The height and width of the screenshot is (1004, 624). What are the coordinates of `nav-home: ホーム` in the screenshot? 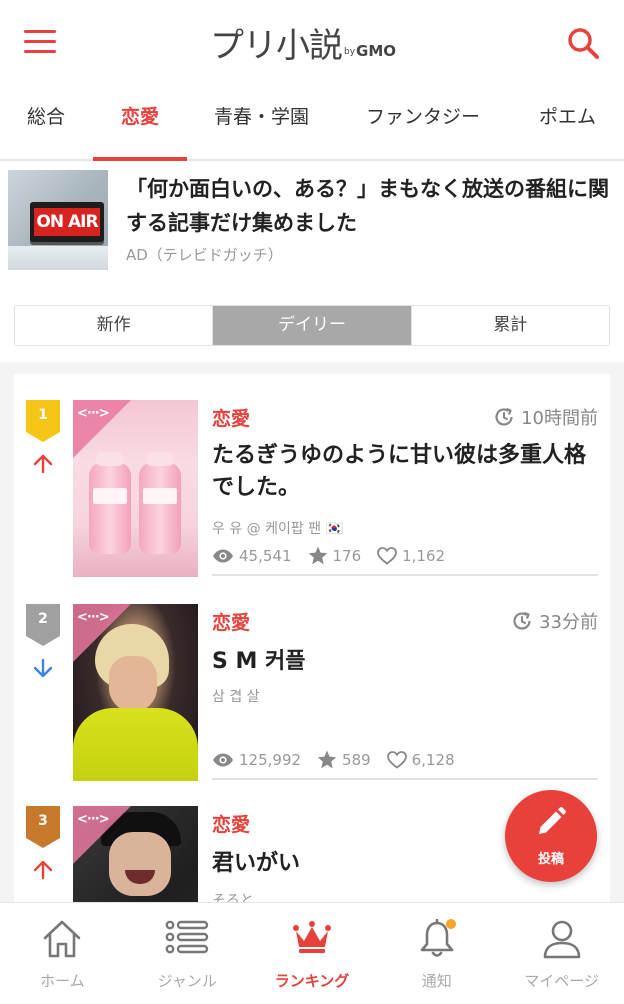 It's located at (62, 953).